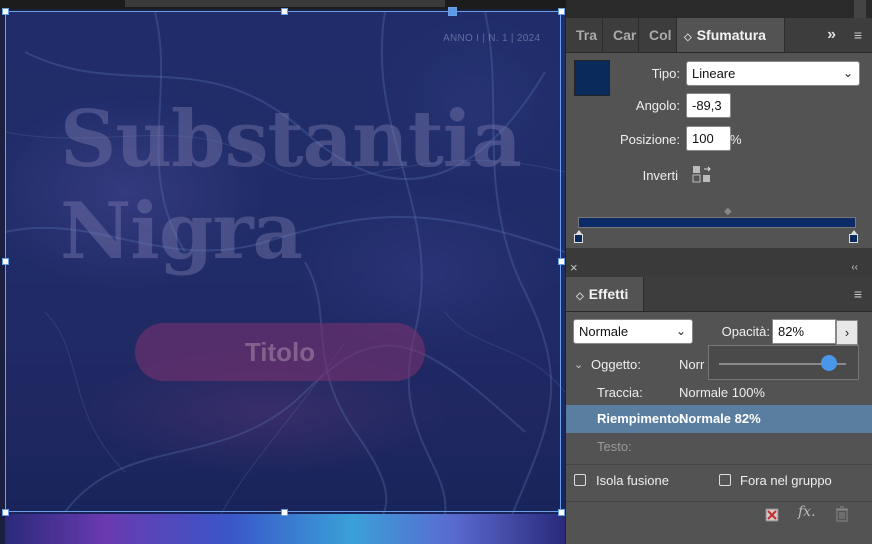 The height and width of the screenshot is (544, 872). I want to click on tab-gradient: ◇ Sfumatura, so click(731, 35).